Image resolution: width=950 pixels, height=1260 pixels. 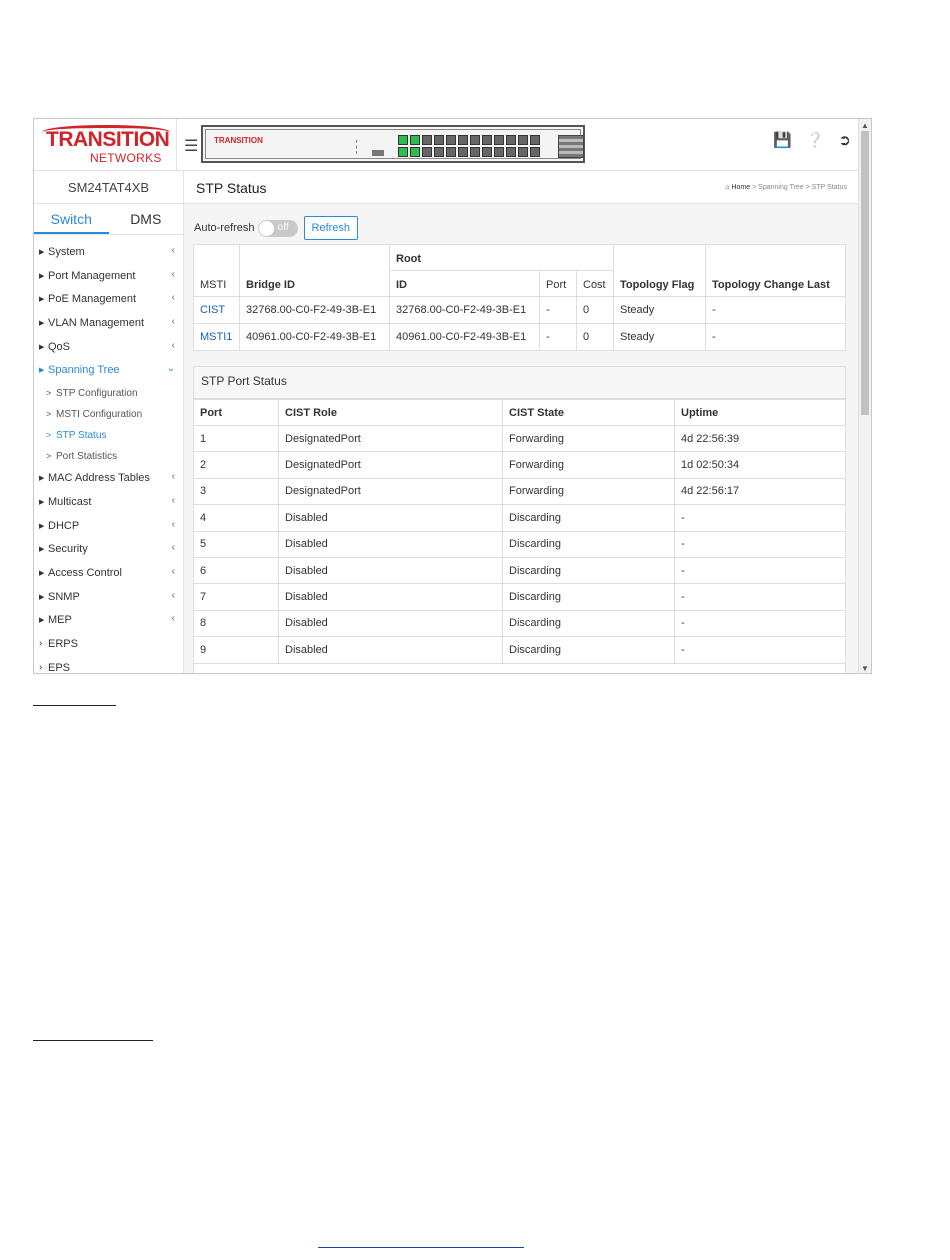 I want to click on menu-toggle-icon: ☰, so click(x=191, y=147).